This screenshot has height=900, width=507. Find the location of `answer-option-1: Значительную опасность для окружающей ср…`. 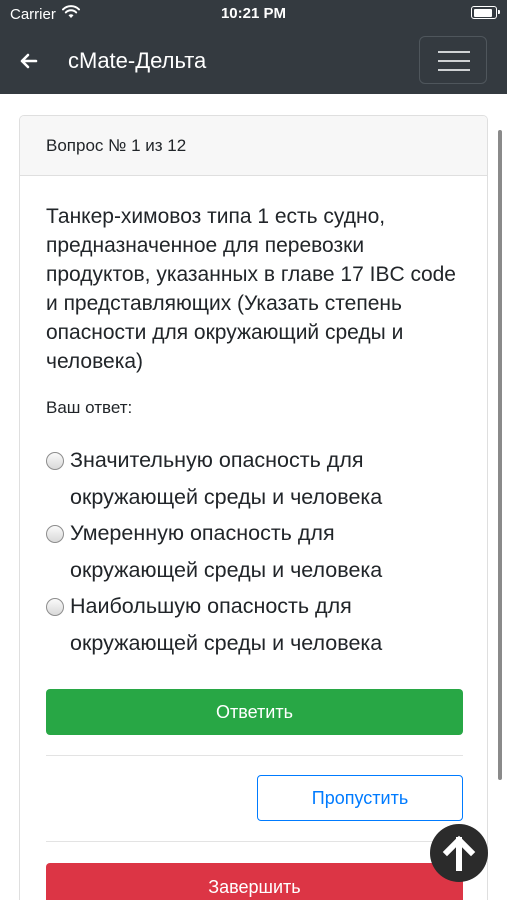

answer-option-1: Значительную опасность для окружающей ср… is located at coordinates (256, 478).